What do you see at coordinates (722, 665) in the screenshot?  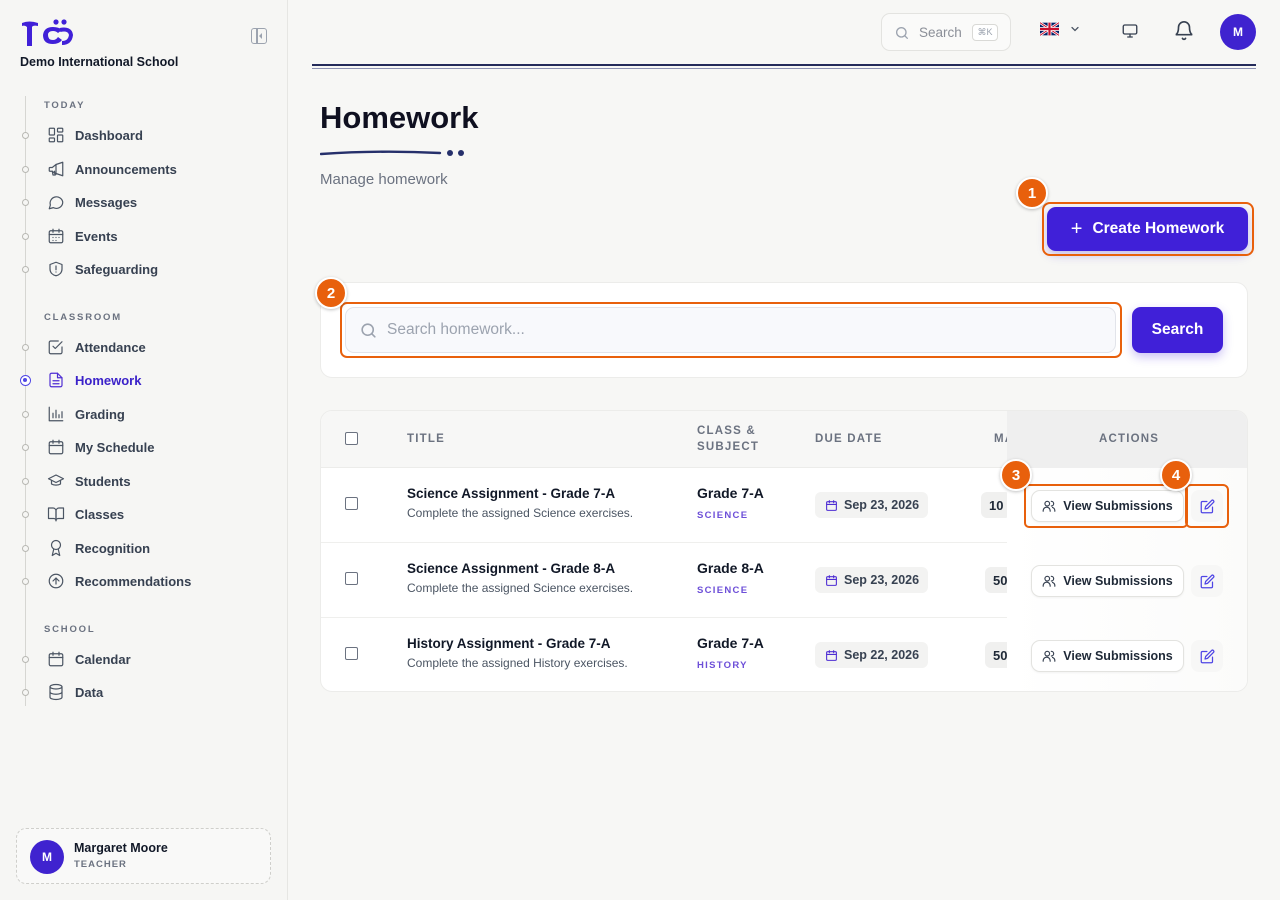 I see `subject-name: HISTORY` at bounding box center [722, 665].